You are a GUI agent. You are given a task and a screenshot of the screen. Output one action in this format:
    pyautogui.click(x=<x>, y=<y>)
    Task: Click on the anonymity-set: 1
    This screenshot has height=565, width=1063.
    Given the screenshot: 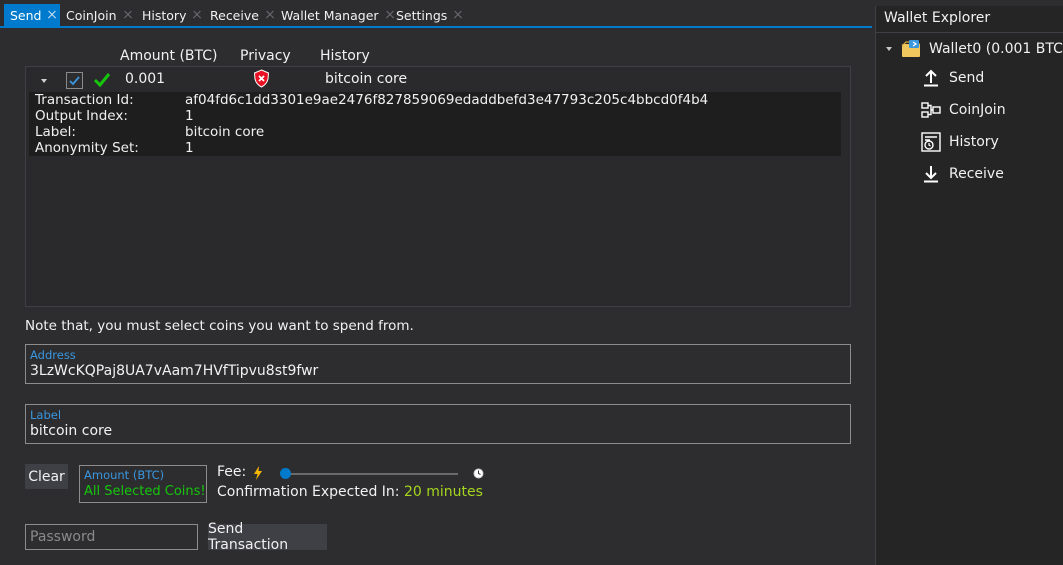 What is the action you would take?
    pyautogui.click(x=189, y=148)
    